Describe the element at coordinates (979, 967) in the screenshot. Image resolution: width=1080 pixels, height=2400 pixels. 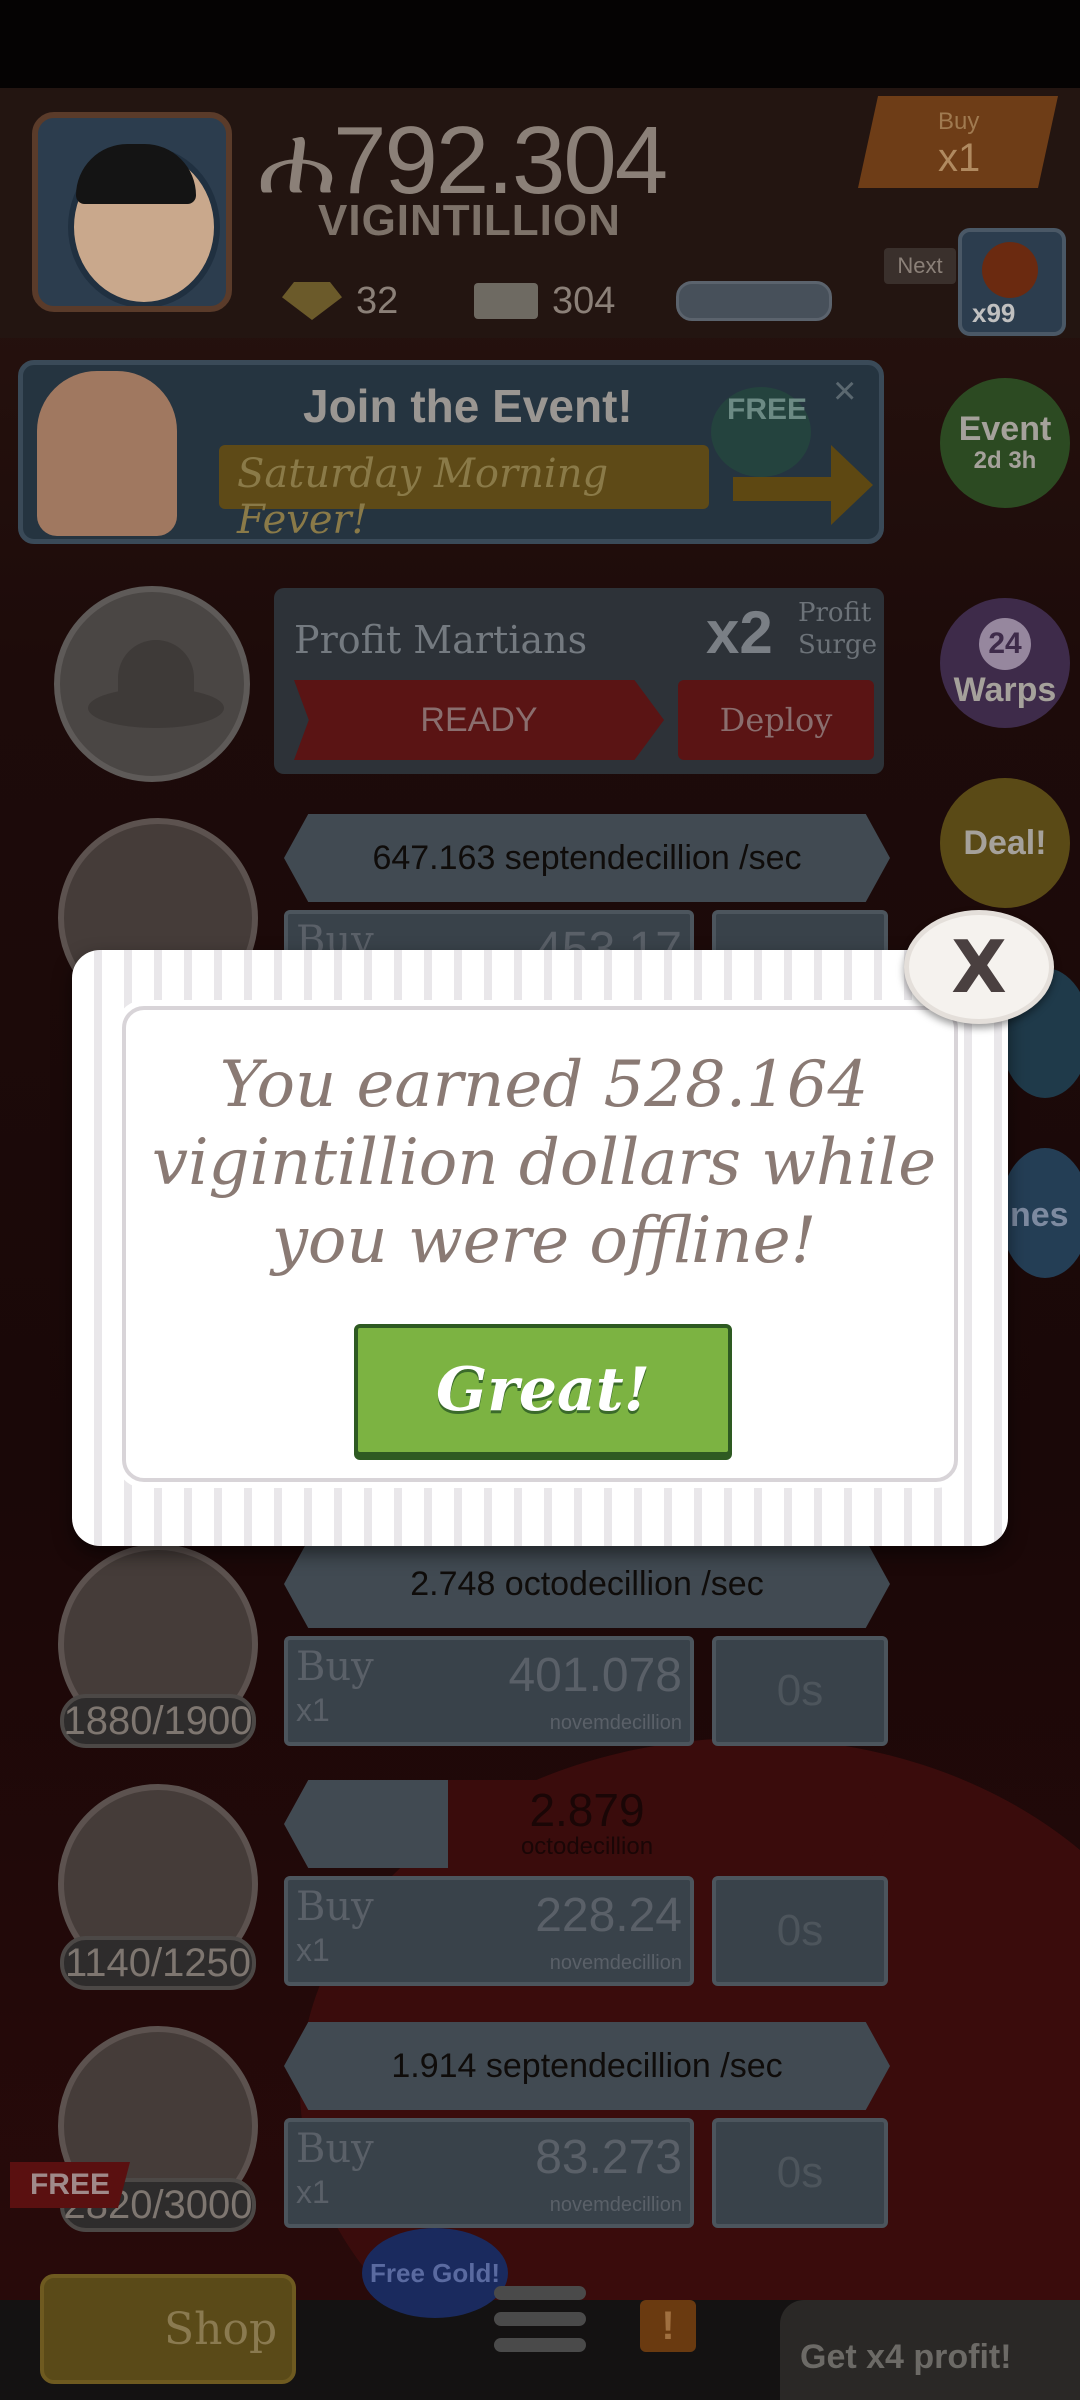
I see `close-icon: X` at that location.